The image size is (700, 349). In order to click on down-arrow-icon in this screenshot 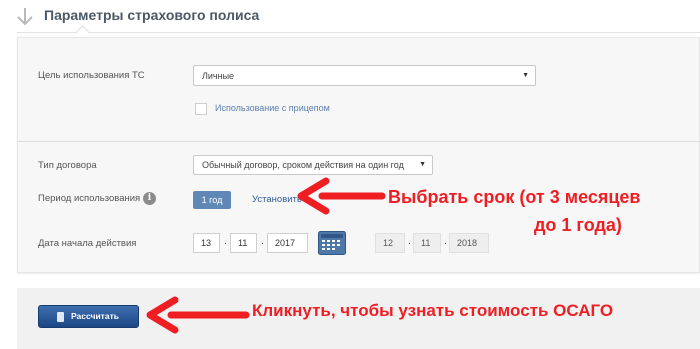, I will do `click(25, 17)`.